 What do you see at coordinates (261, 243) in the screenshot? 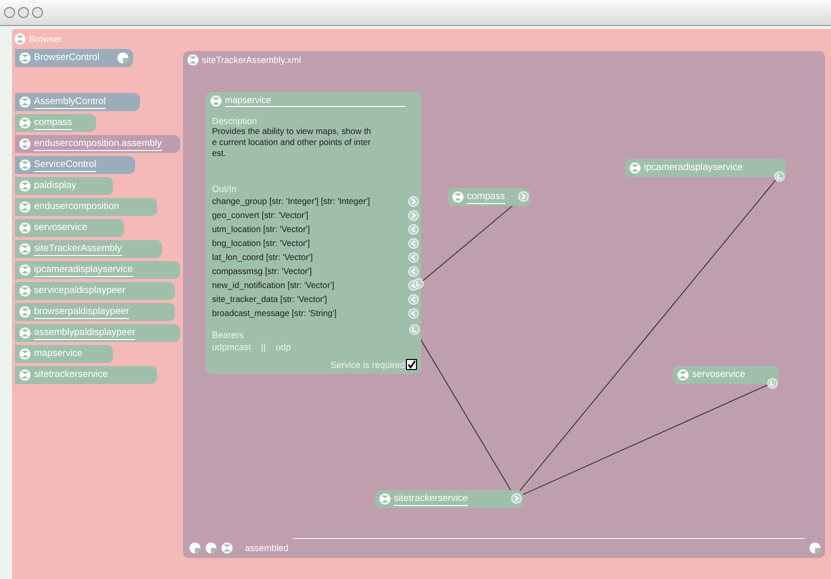
I see `port-label: bng_location [str: 'Vector']` at bounding box center [261, 243].